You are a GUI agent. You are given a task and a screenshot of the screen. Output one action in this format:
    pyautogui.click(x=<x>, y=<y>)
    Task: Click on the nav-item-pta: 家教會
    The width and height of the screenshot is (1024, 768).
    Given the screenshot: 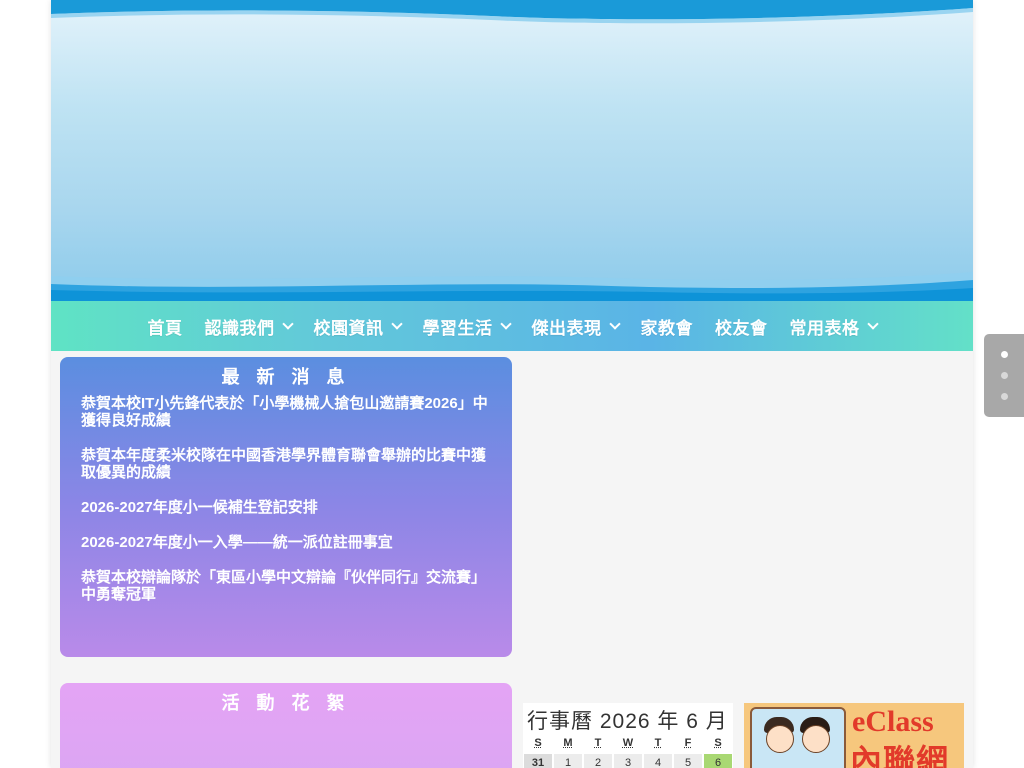 What is the action you would take?
    pyautogui.click(x=667, y=326)
    